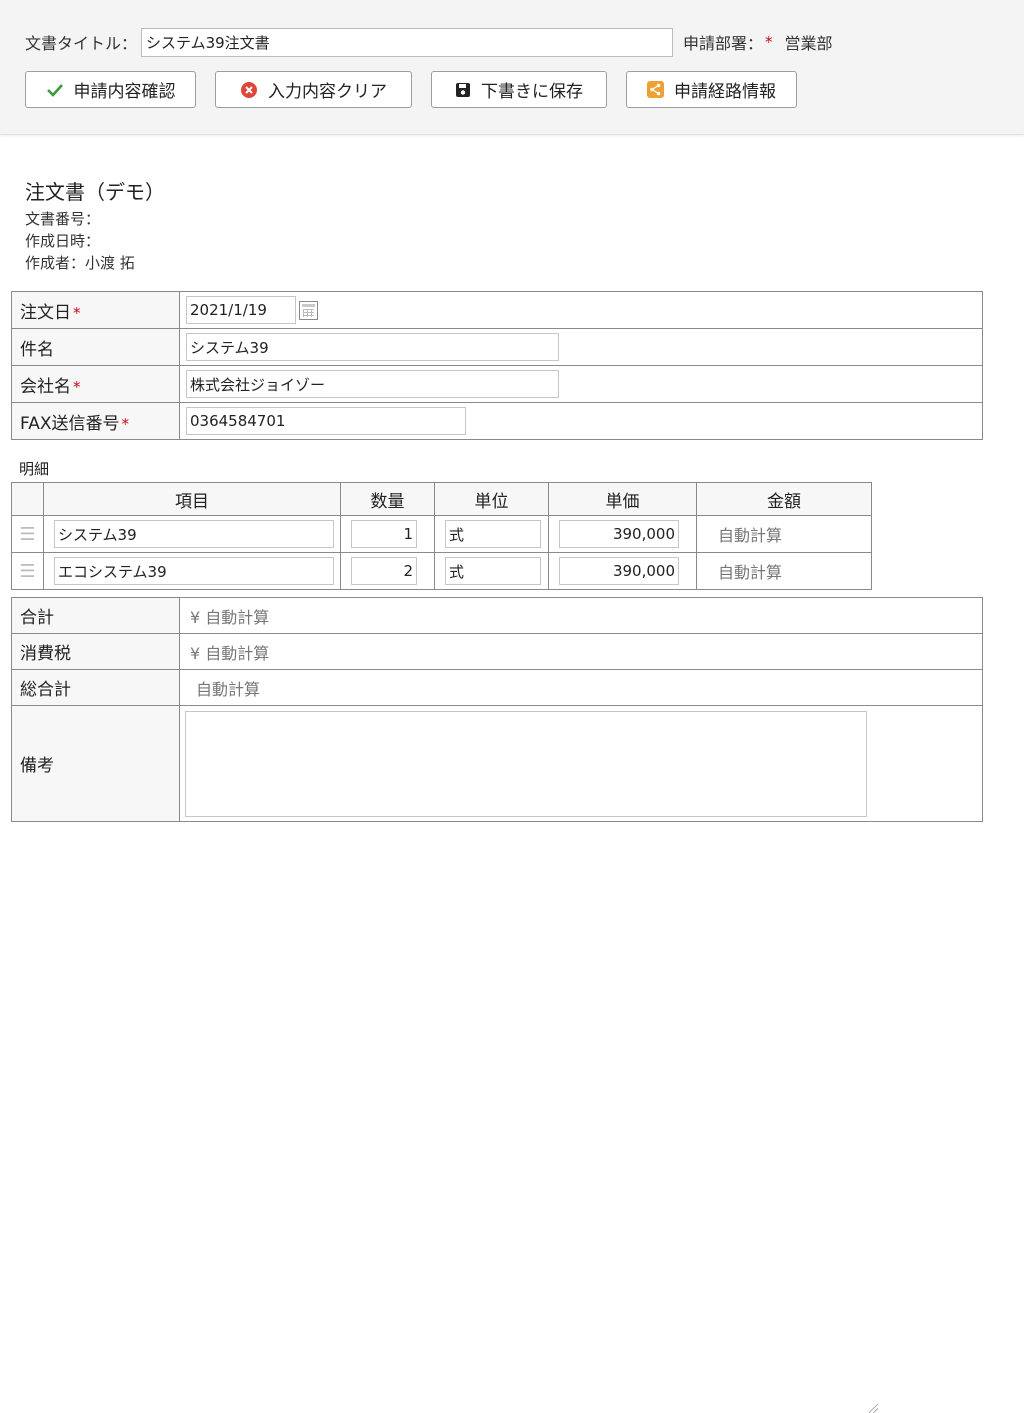 Image resolution: width=1024 pixels, height=1413 pixels. Describe the element at coordinates (95, 615) in the screenshot. I see `subtotal-header: 合計` at that location.